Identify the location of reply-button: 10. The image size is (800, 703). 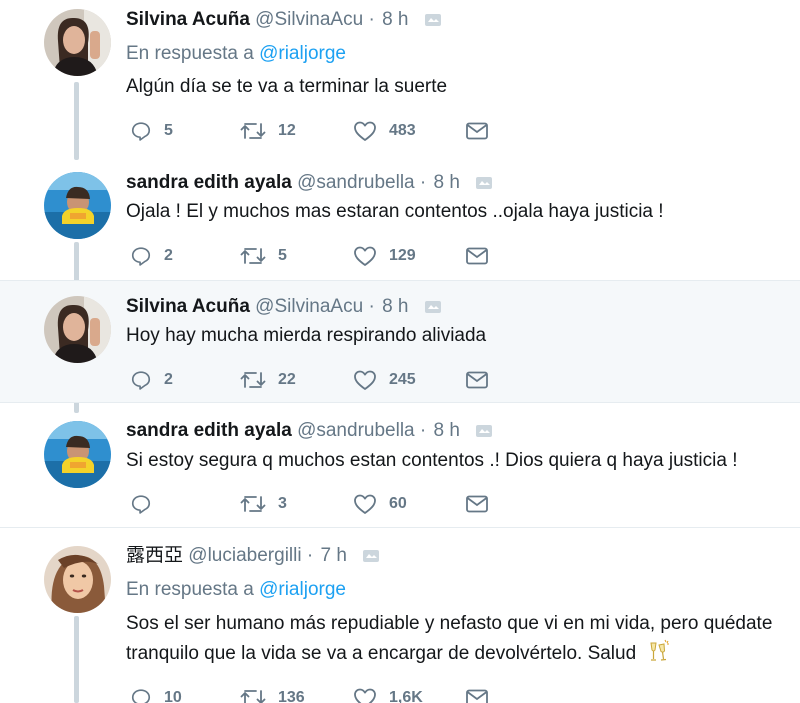
(156, 694).